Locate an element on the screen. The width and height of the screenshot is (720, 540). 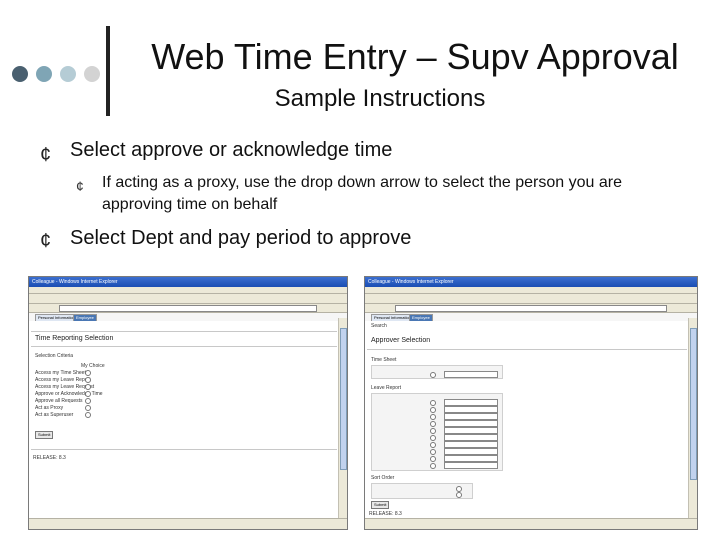
option-label: Access my Leave Report is located at coordinates (63, 380).